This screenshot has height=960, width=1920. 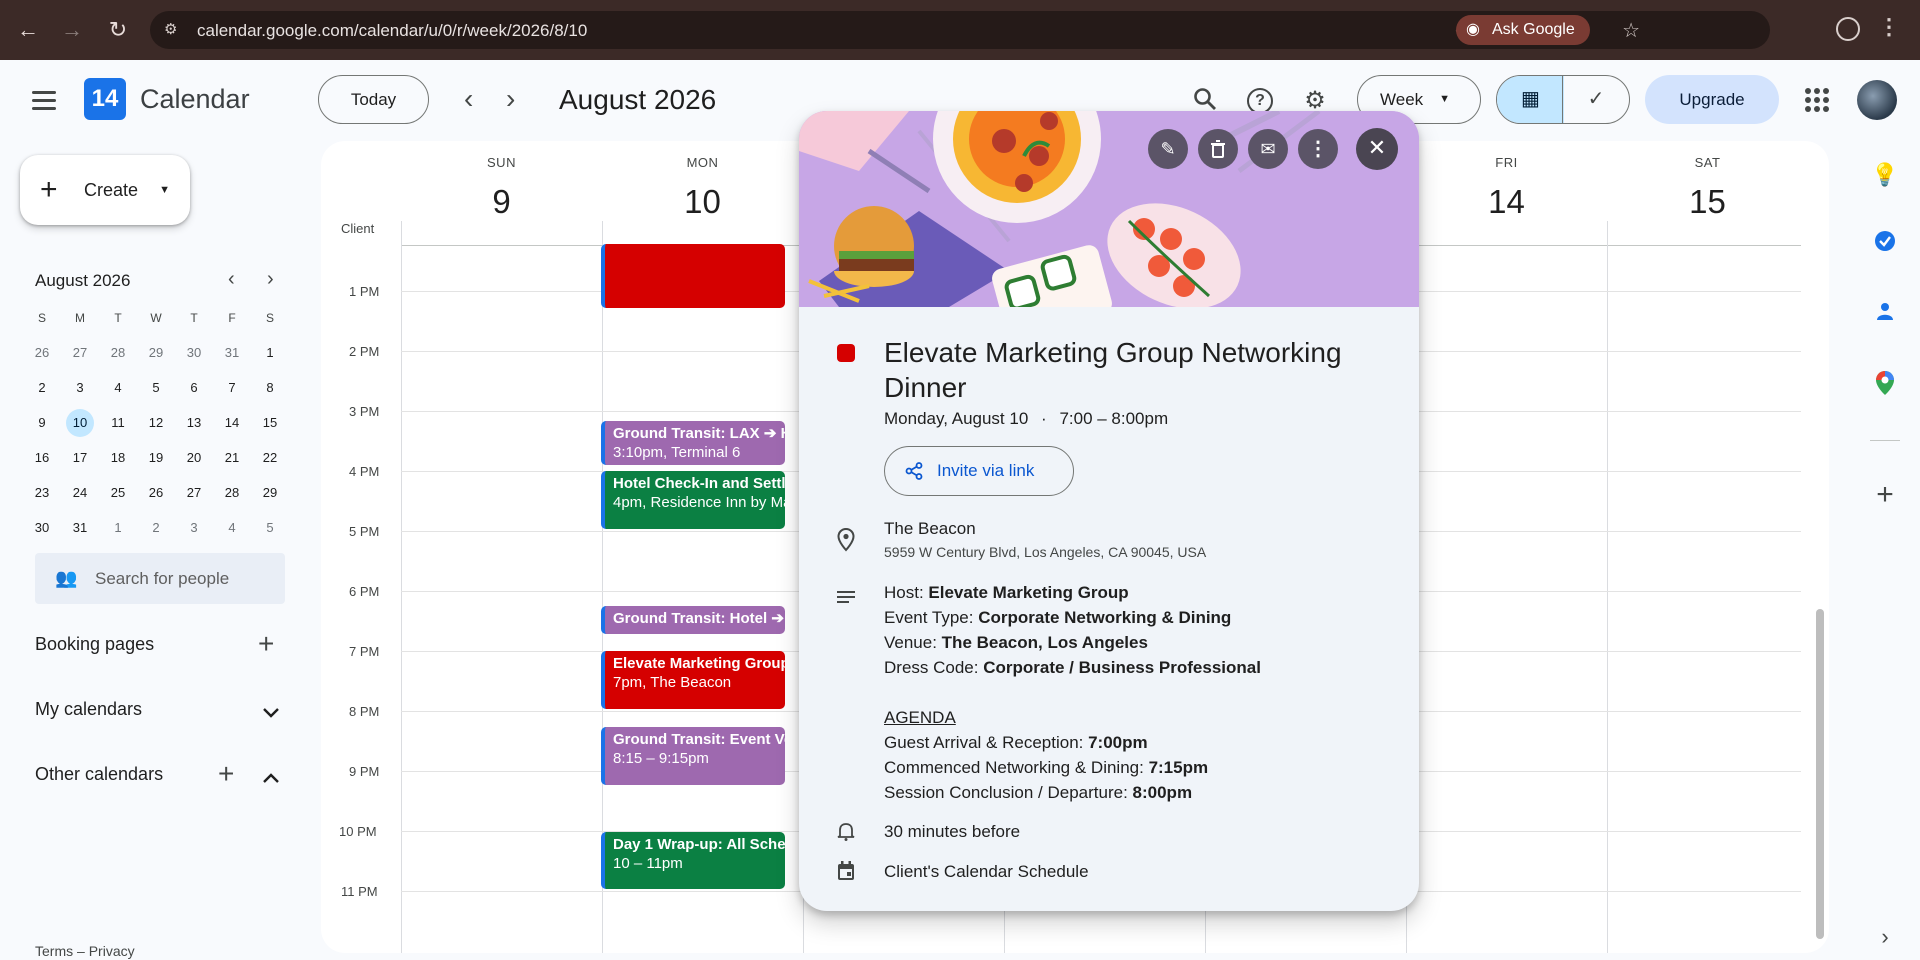 I want to click on terms-link: Terms, so click(x=54, y=951).